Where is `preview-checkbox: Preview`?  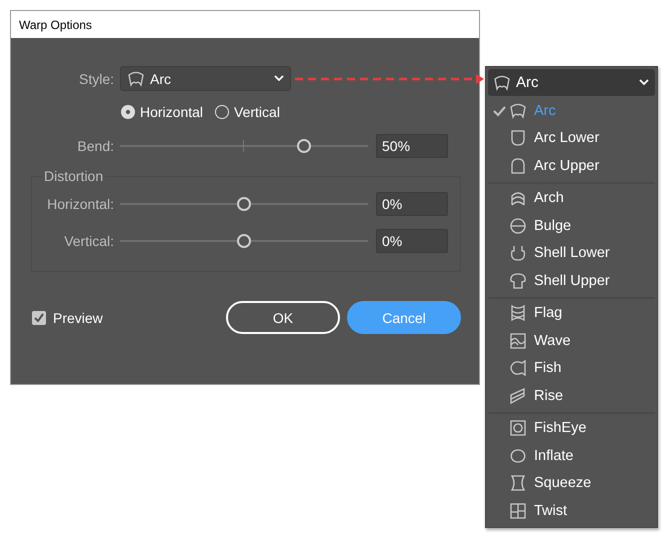
preview-checkbox: Preview is located at coordinates (129, 318).